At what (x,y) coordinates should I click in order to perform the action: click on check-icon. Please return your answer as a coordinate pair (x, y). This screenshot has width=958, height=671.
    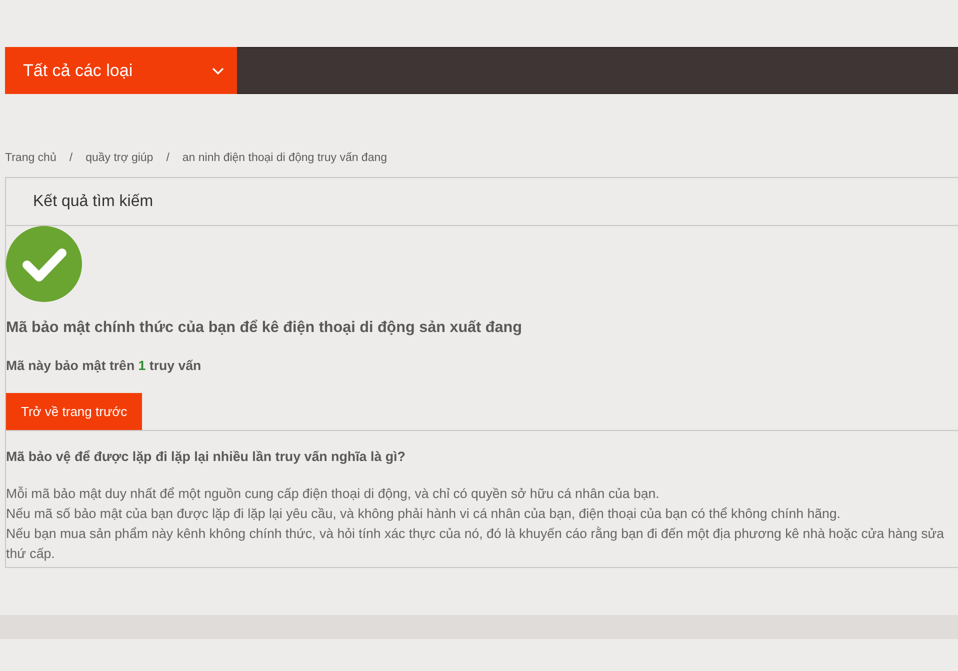
    Looking at the image, I should click on (44, 264).